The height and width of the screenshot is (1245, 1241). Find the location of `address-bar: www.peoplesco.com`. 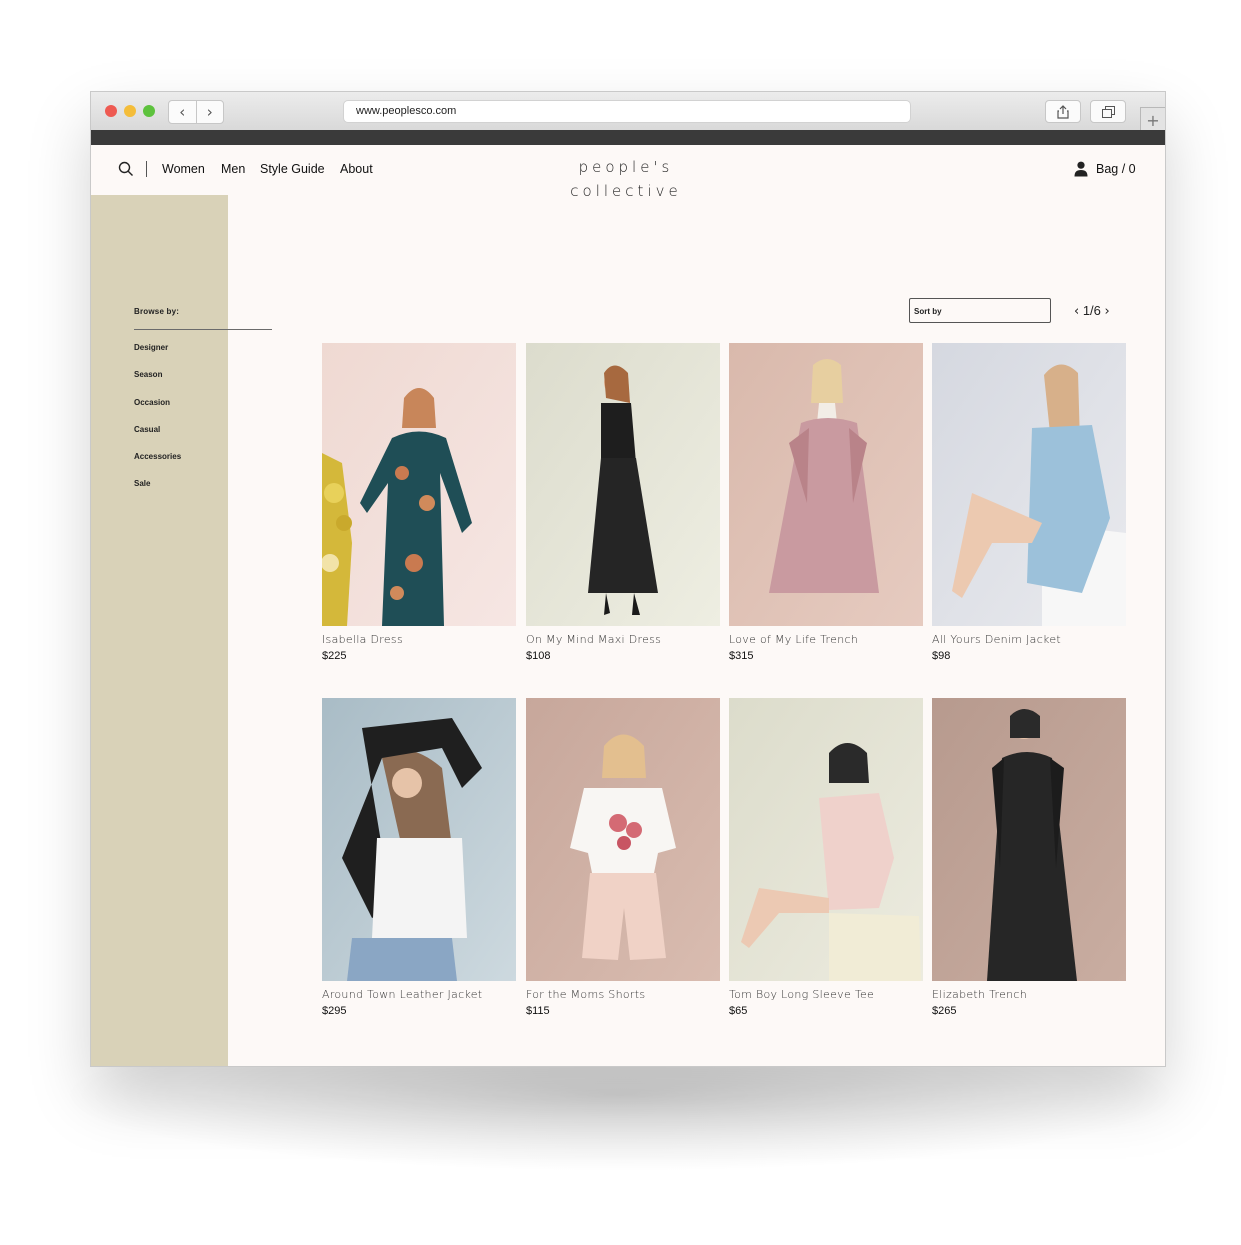

address-bar: www.peoplesco.com is located at coordinates (627, 111).